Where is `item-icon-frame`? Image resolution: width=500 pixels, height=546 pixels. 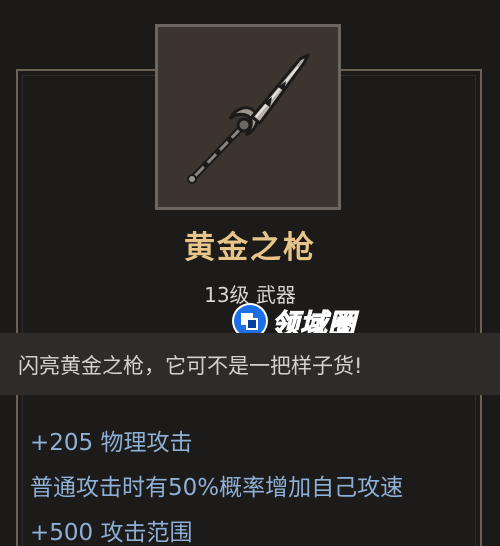
item-icon-frame is located at coordinates (248, 117).